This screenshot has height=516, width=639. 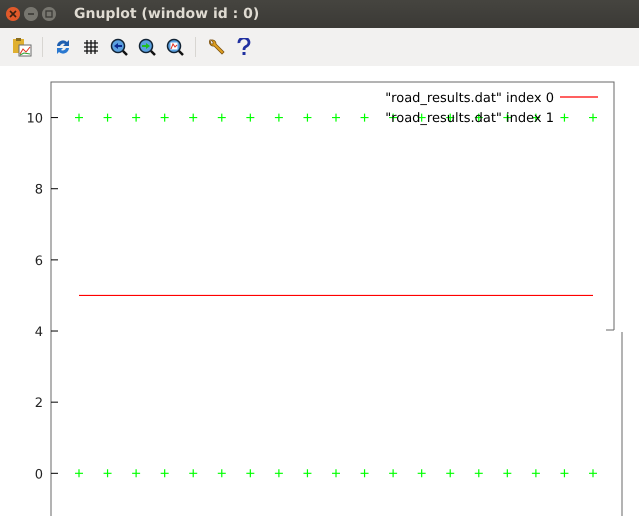 I want to click on legend-label: "road_results.dat" index 1, so click(x=469, y=118).